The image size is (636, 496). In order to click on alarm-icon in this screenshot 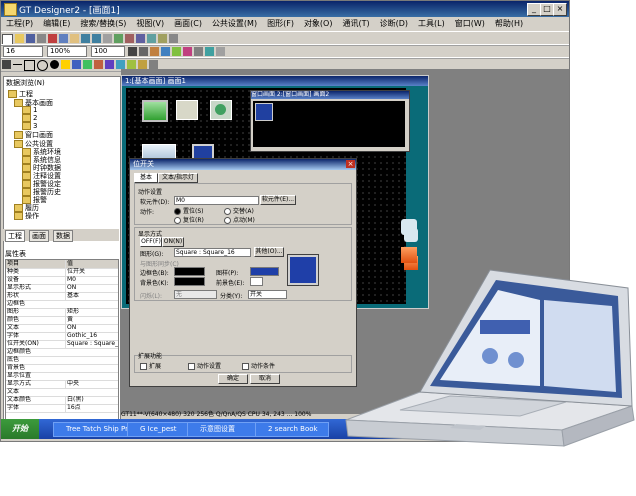, I will do `click(120, 64)`.